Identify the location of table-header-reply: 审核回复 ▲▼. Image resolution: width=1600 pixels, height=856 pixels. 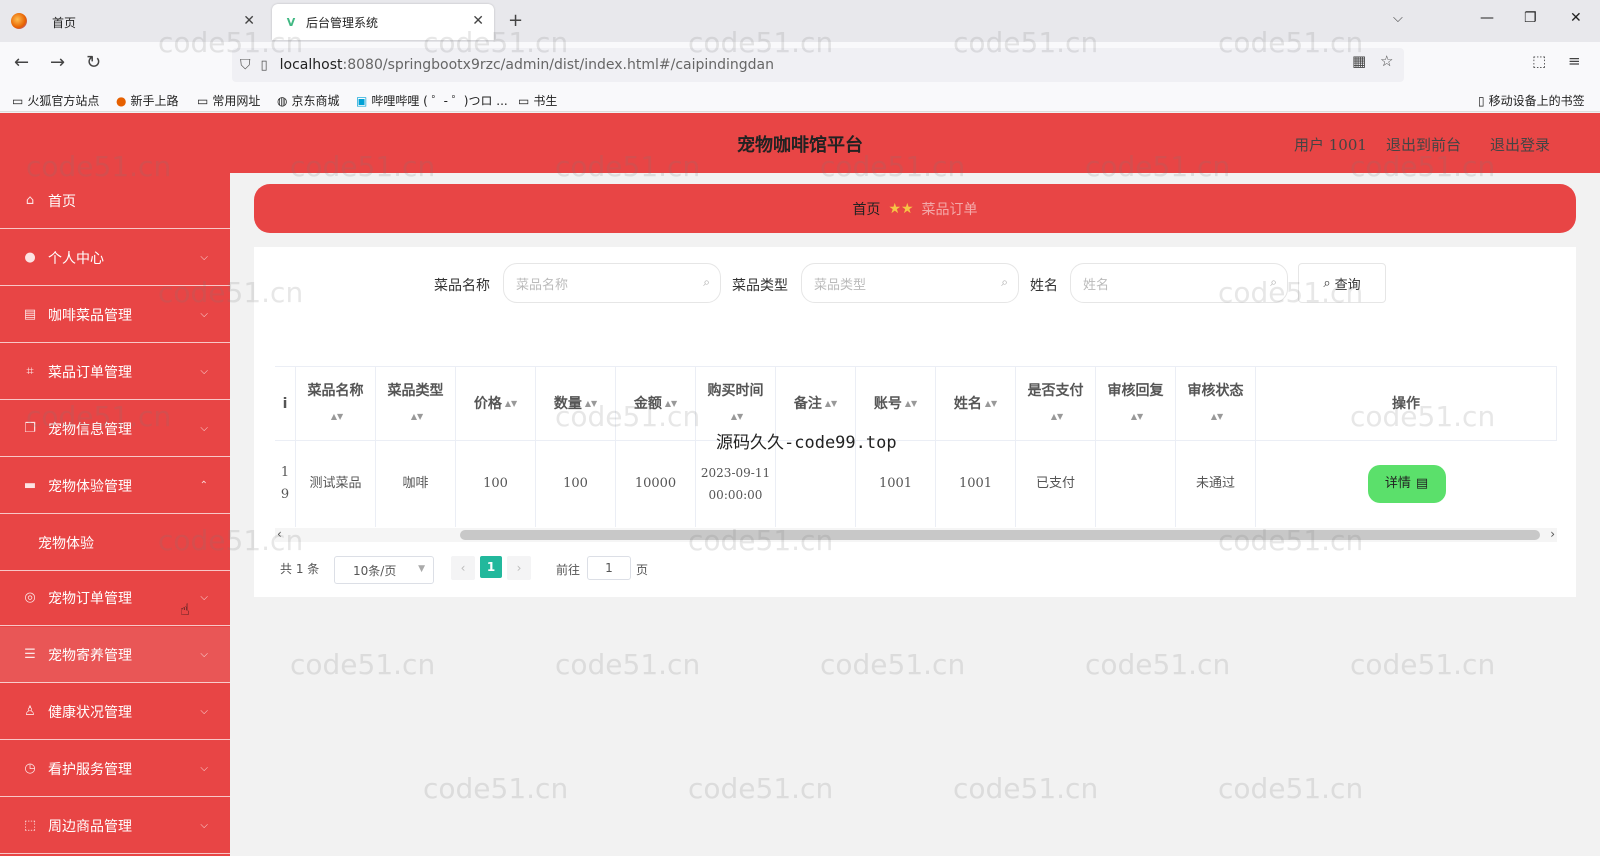
(1136, 404).